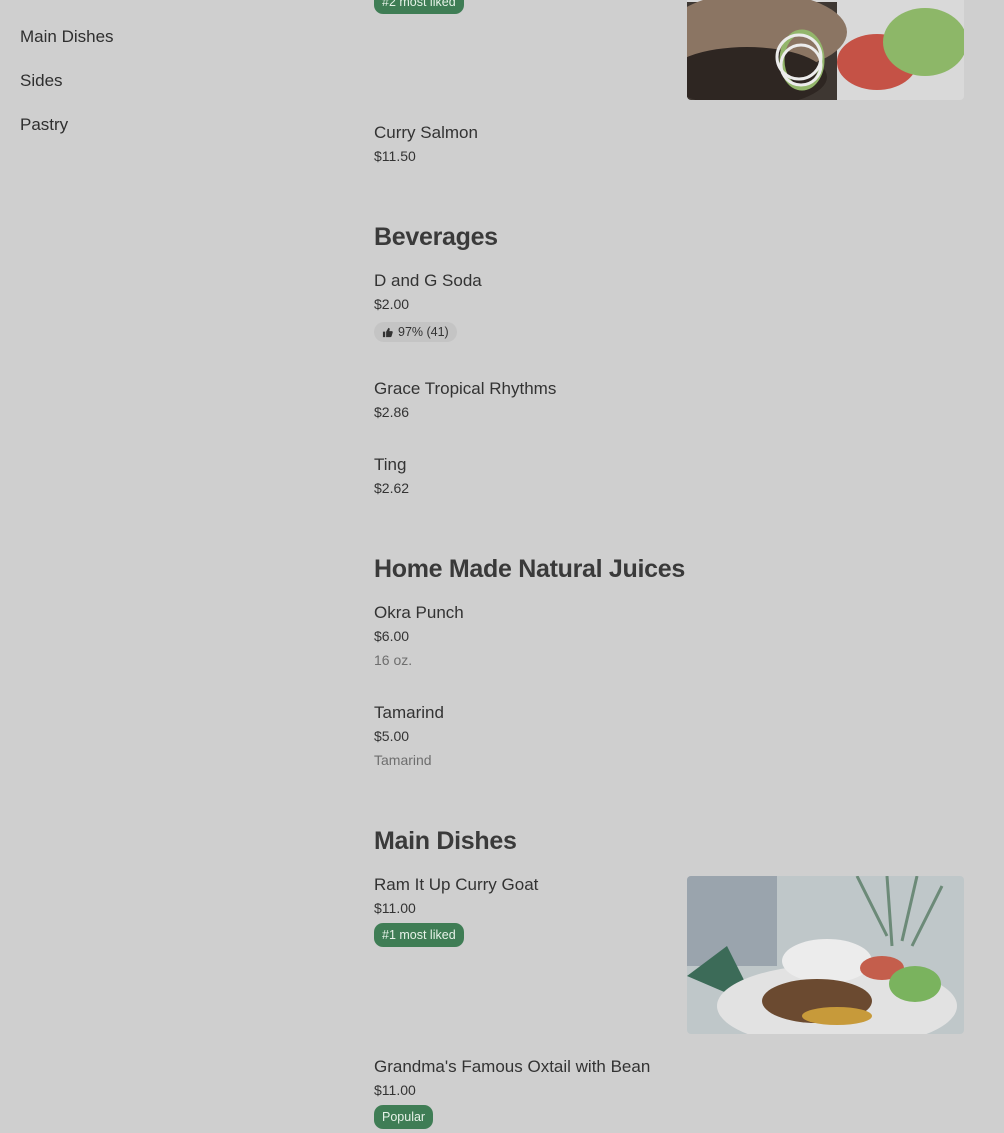 Image resolution: width=1004 pixels, height=1133 pixels. I want to click on section-title-main-dishes: Main Dishes, so click(445, 841).